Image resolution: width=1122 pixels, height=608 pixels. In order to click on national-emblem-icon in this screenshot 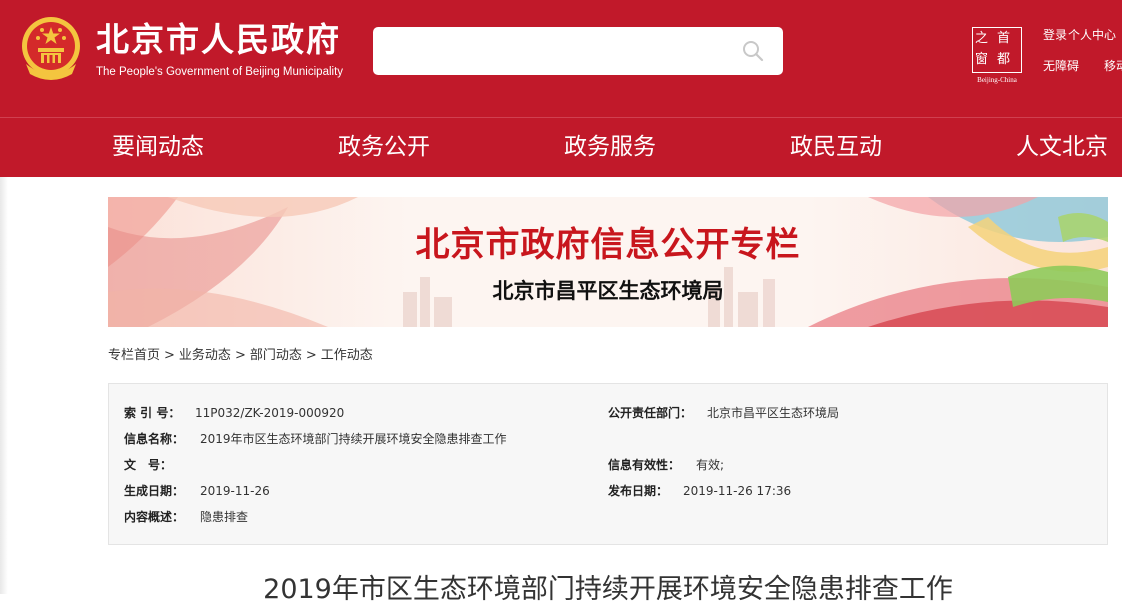, I will do `click(51, 48)`.